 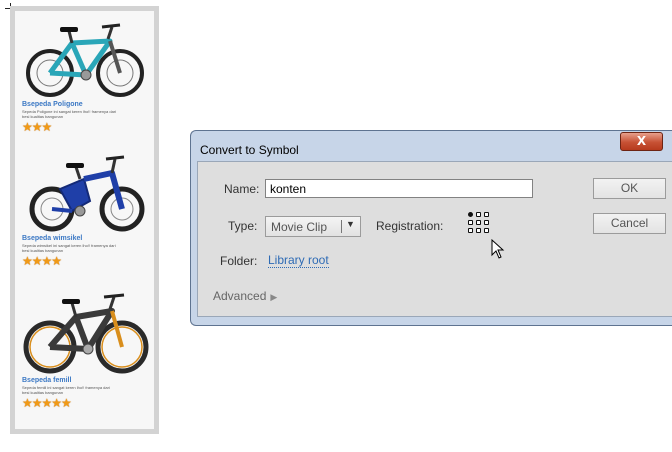 What do you see at coordinates (42, 261) in the screenshot?
I see `product-rating-stars: ★★★★` at bounding box center [42, 261].